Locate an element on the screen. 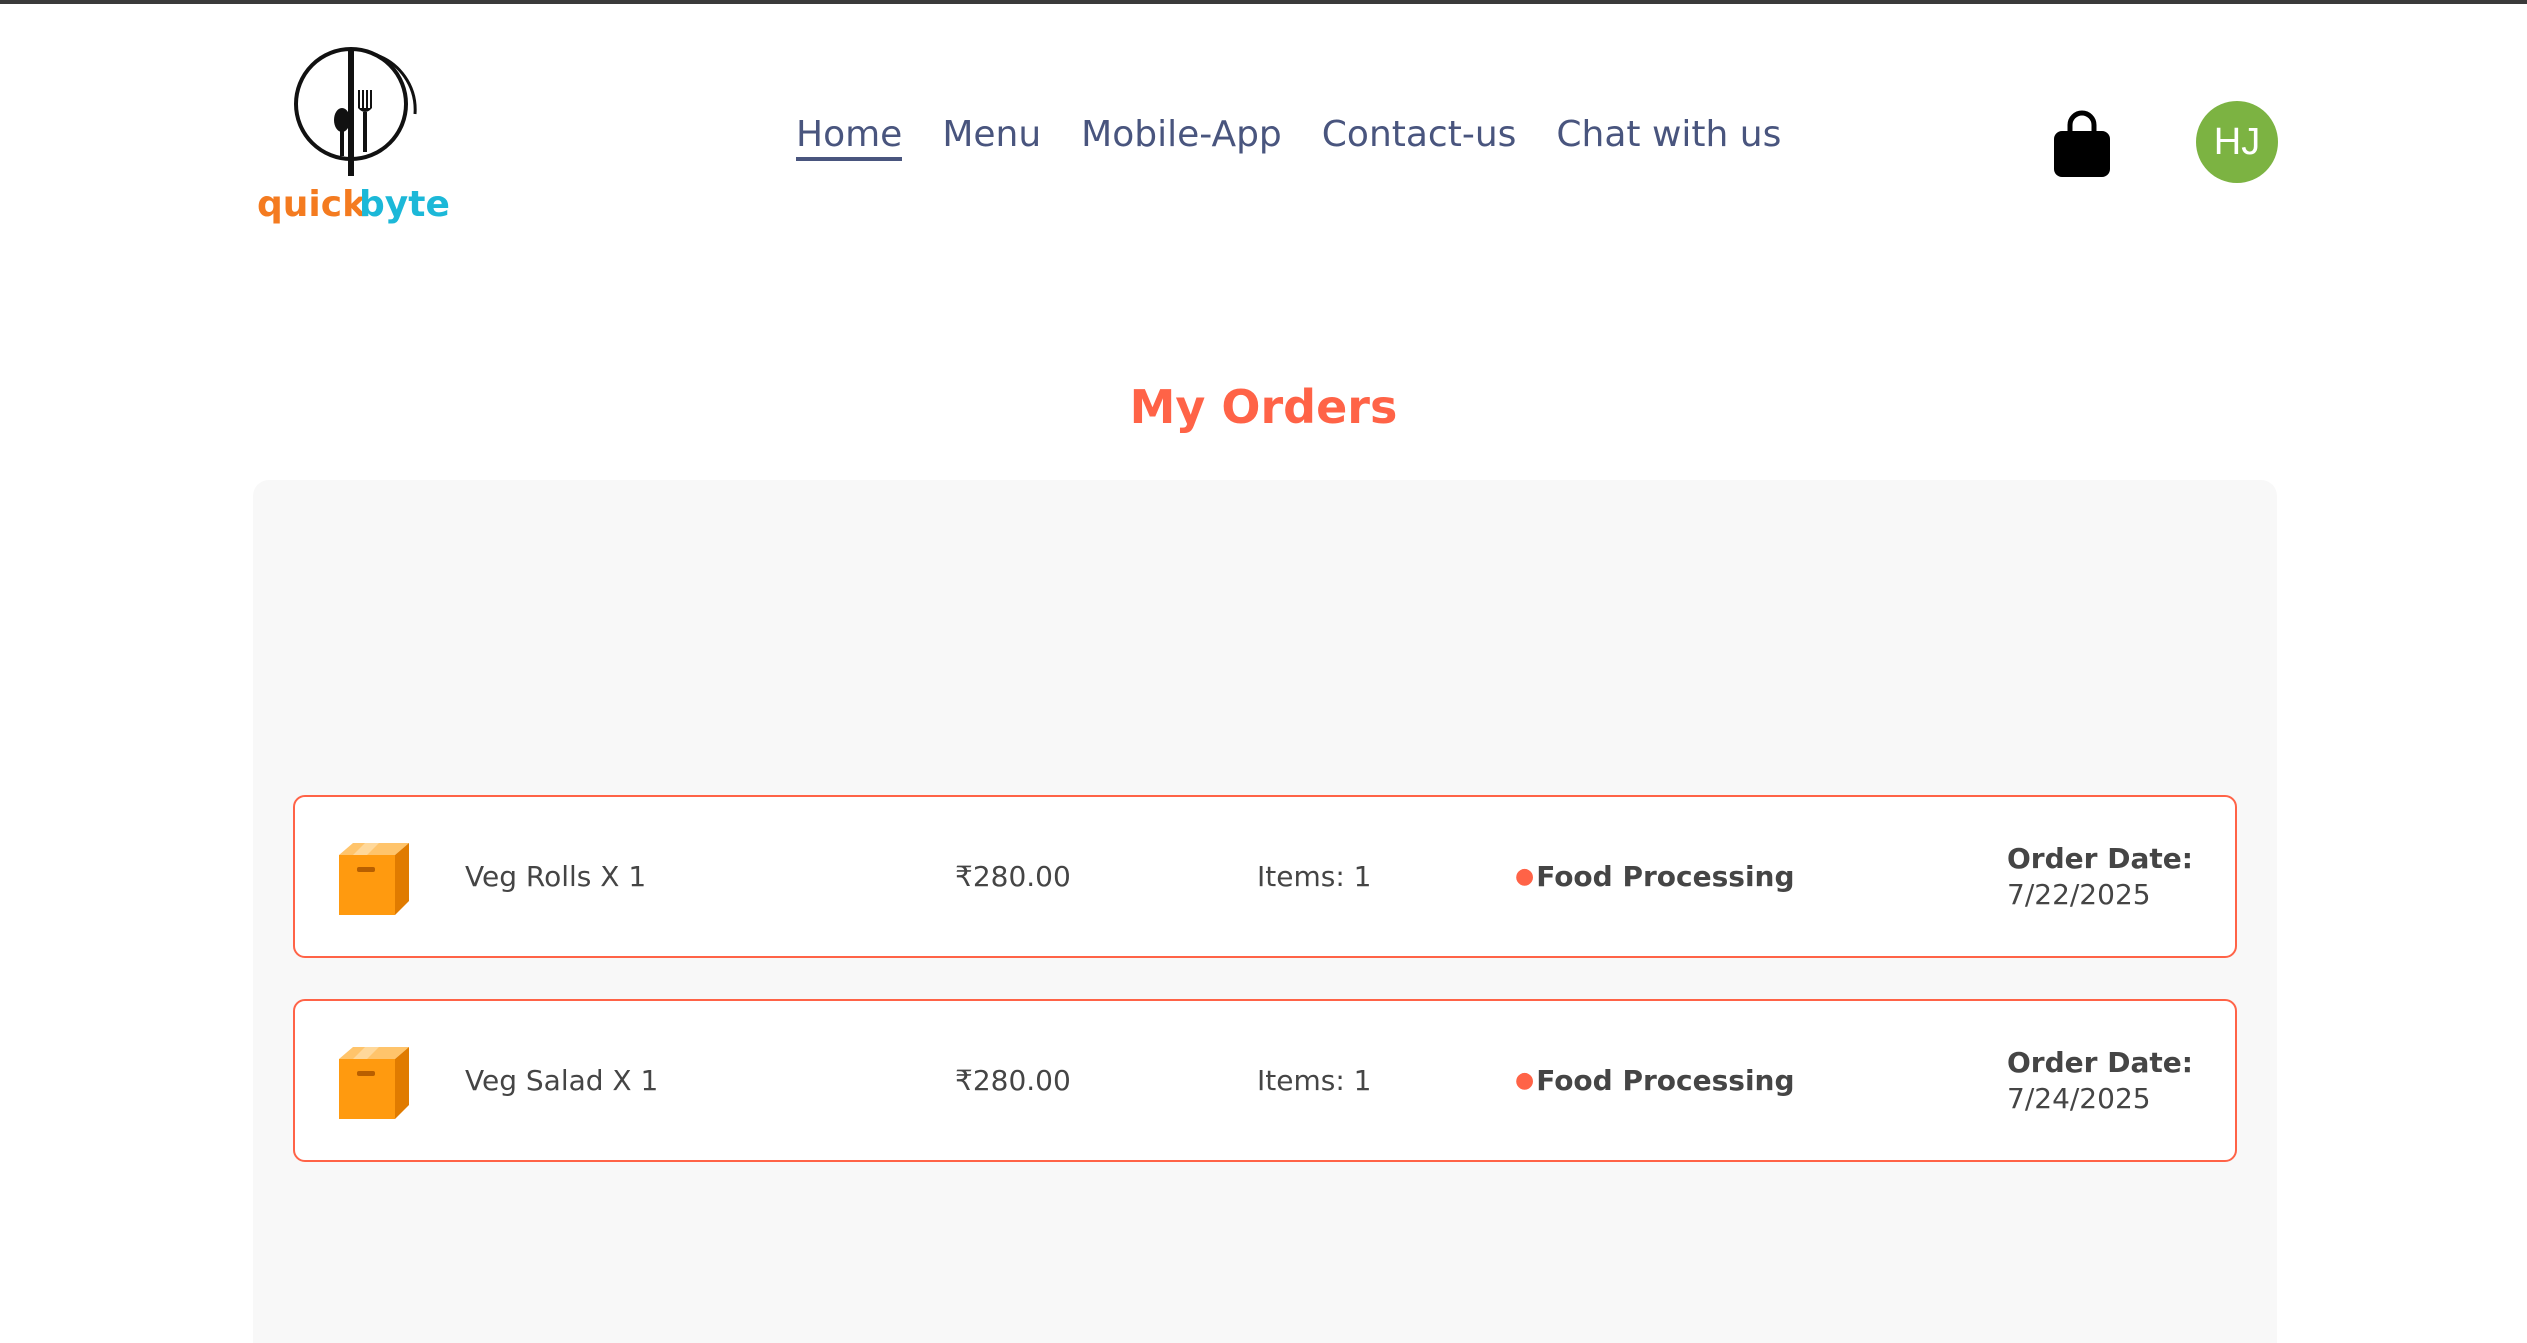 The image size is (2527, 1343). nav-contact-us: Contact-us is located at coordinates (1419, 137).